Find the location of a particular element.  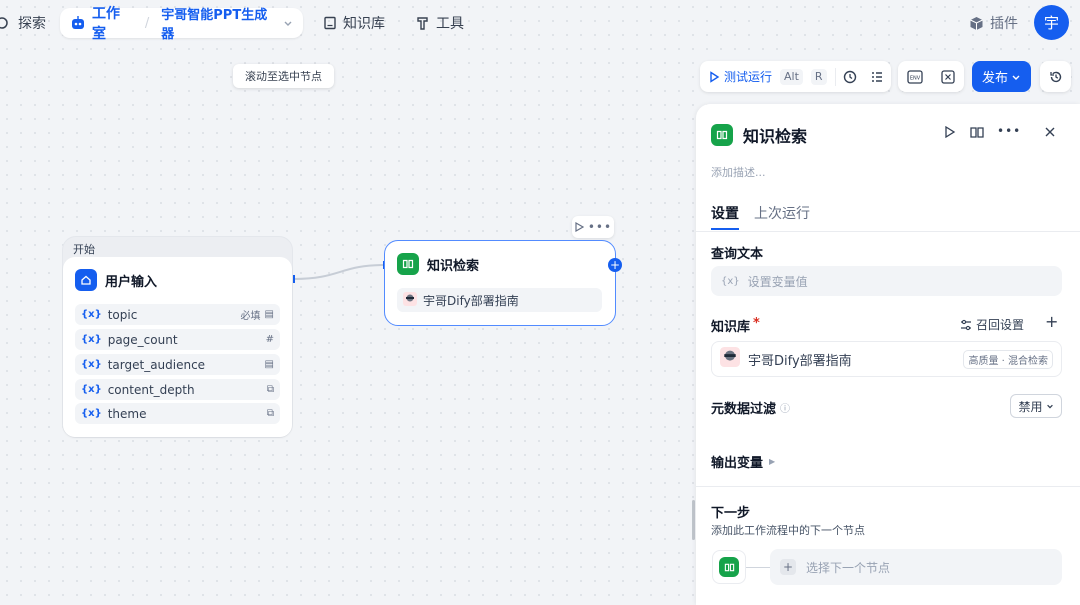

home-icon is located at coordinates (86, 280).